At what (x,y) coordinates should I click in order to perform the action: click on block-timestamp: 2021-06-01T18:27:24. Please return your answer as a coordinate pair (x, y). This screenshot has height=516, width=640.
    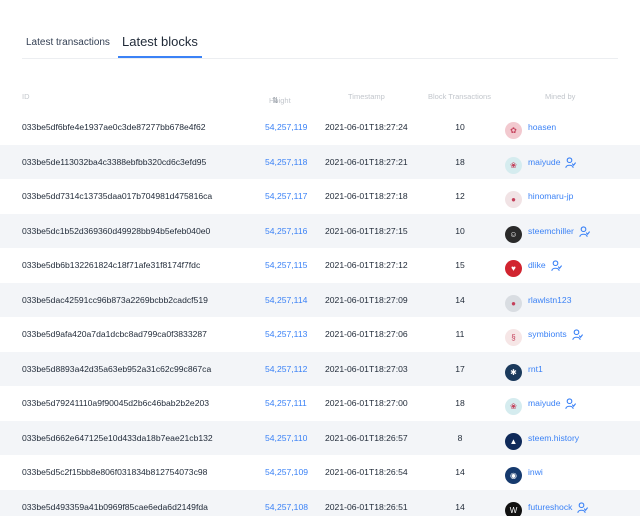
    Looking at the image, I should click on (366, 127).